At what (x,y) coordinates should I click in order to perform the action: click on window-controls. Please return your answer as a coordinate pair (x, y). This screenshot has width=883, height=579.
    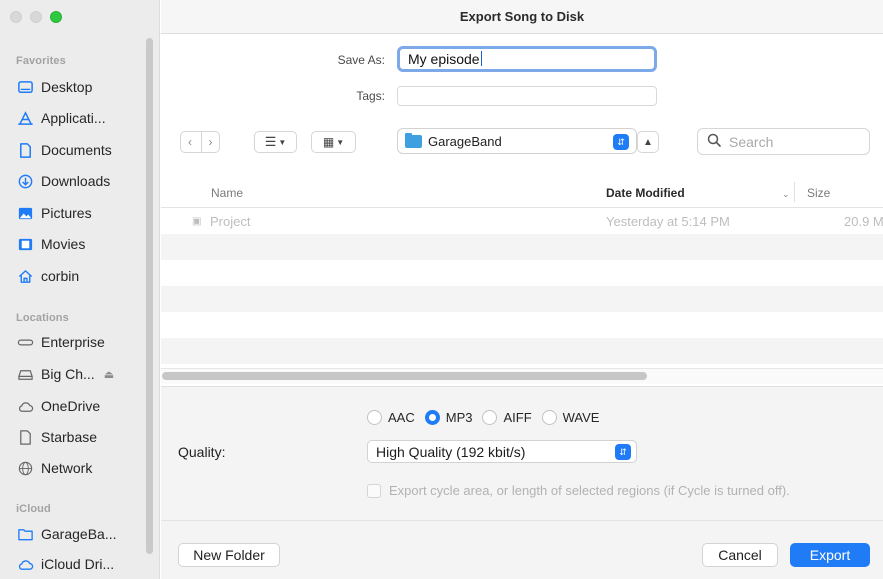
    Looking at the image, I should click on (36, 17).